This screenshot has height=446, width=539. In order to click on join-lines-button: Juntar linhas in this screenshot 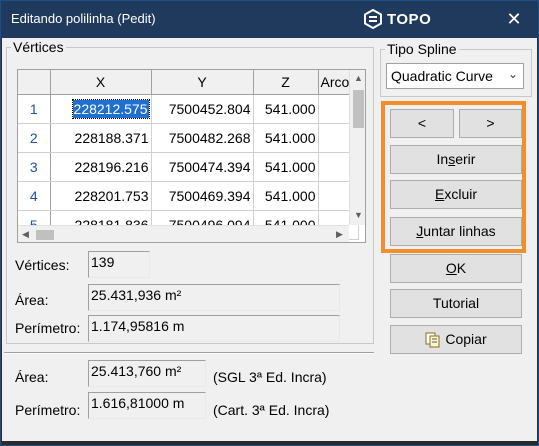, I will do `click(456, 231)`.